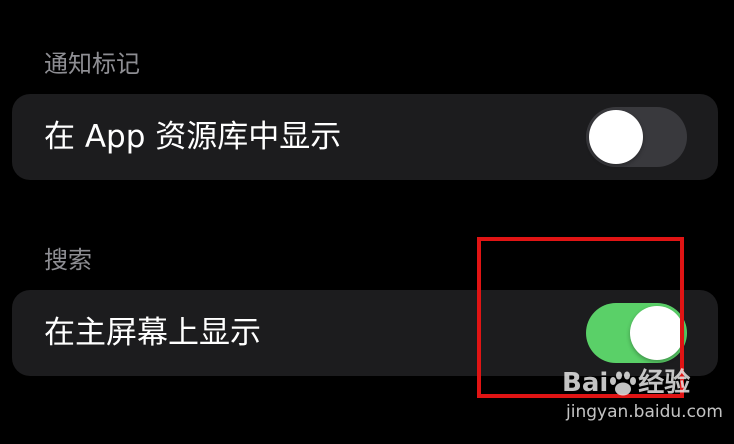 The width and height of the screenshot is (734, 444). I want to click on baidu-jingyan-watermark: Bai 经验 jingyan.baidu.com, so click(641, 400).